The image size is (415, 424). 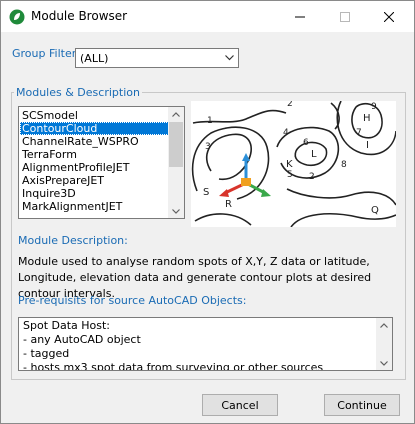 I want to click on scroll-thumb, so click(x=176, y=144).